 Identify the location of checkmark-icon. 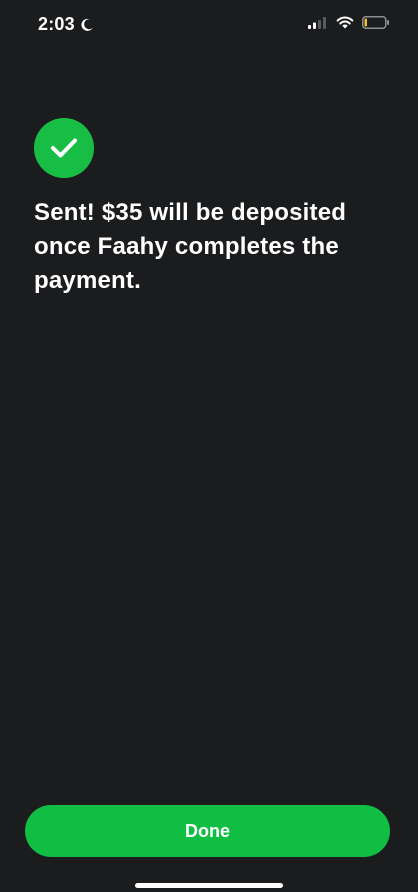
(64, 148).